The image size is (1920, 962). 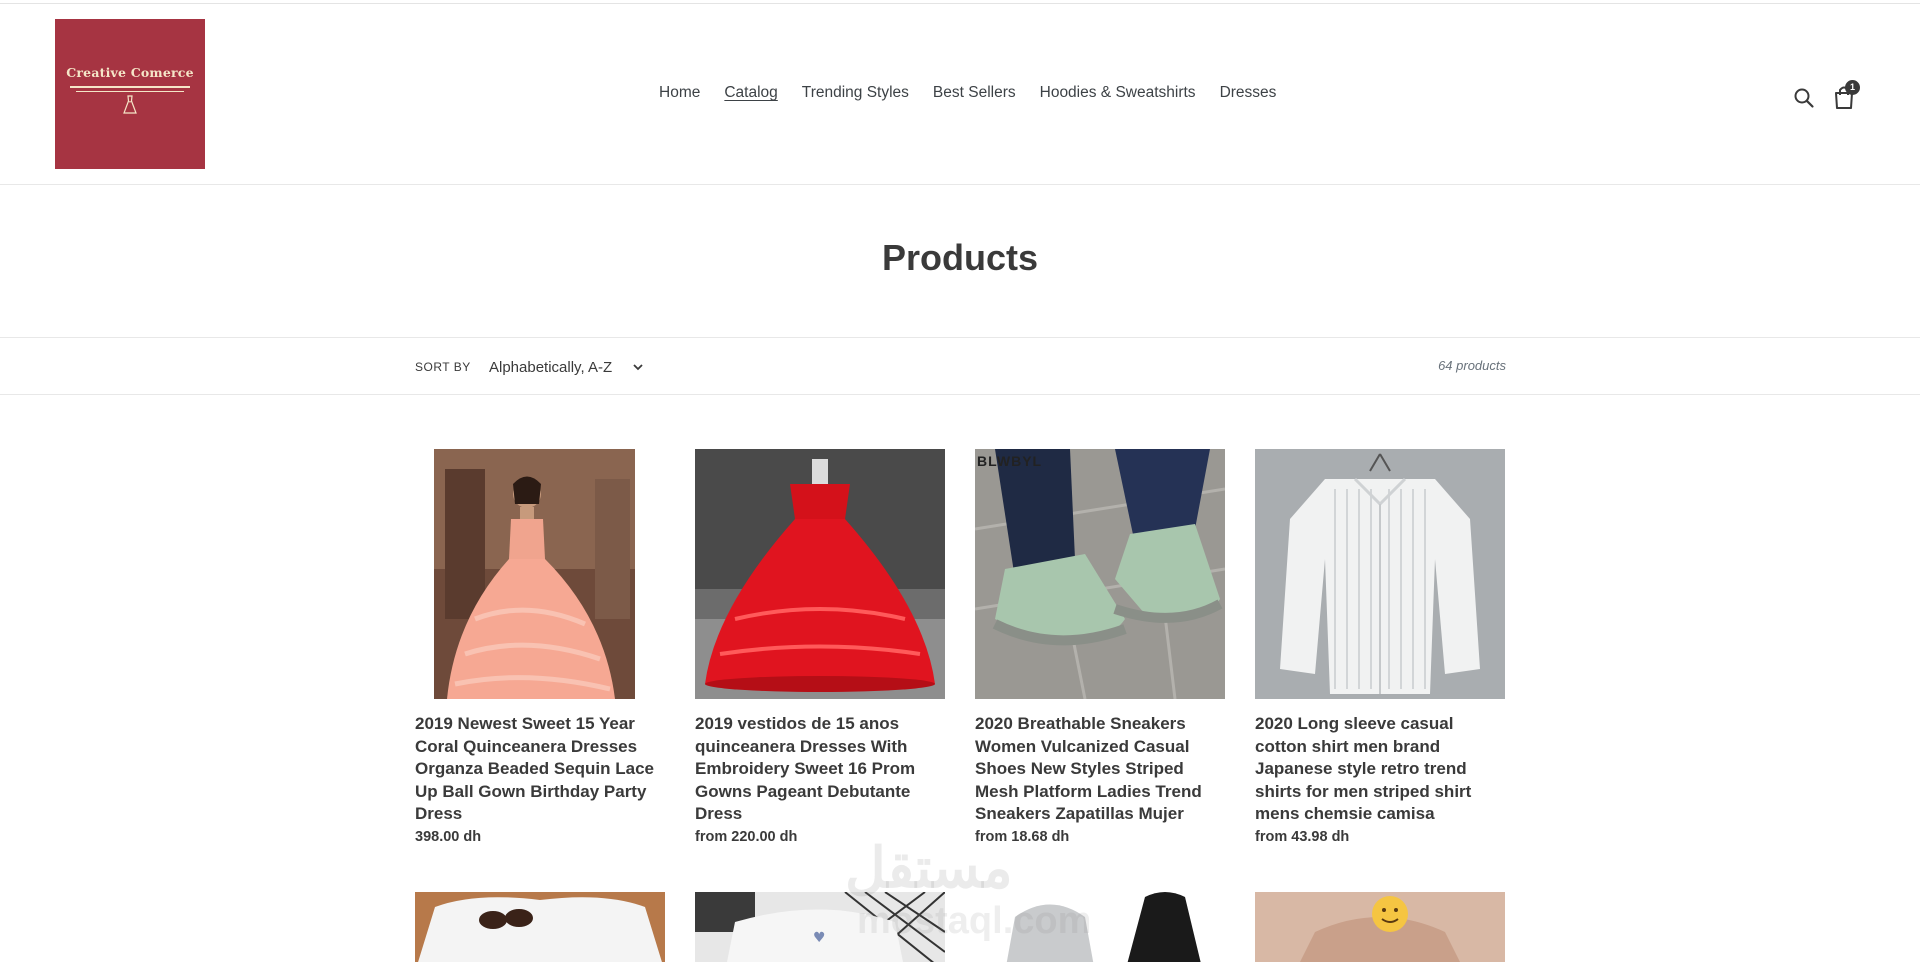 What do you see at coordinates (551, 367) in the screenshot?
I see `sort-value: Alphabetically, A-Z` at bounding box center [551, 367].